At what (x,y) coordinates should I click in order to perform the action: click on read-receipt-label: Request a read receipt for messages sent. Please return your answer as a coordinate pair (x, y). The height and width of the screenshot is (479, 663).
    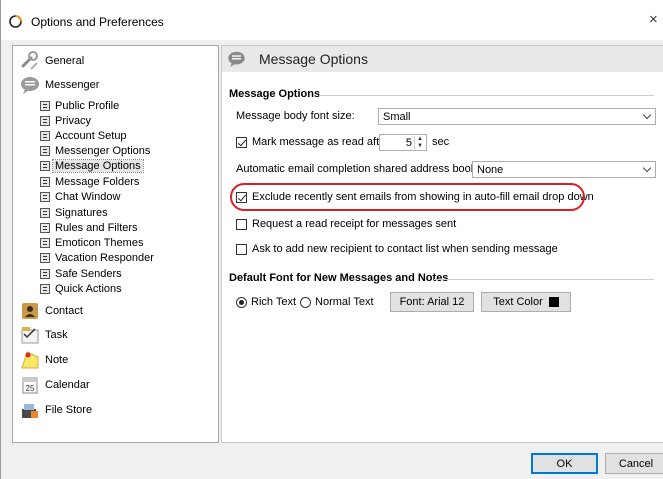
    Looking at the image, I should click on (354, 224).